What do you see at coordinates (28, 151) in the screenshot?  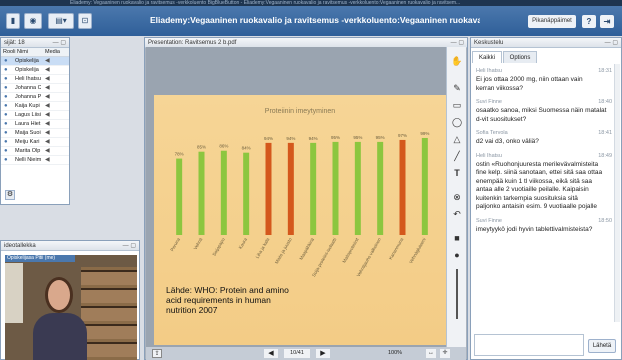 I see `participant-name: Marita Olp` at bounding box center [28, 151].